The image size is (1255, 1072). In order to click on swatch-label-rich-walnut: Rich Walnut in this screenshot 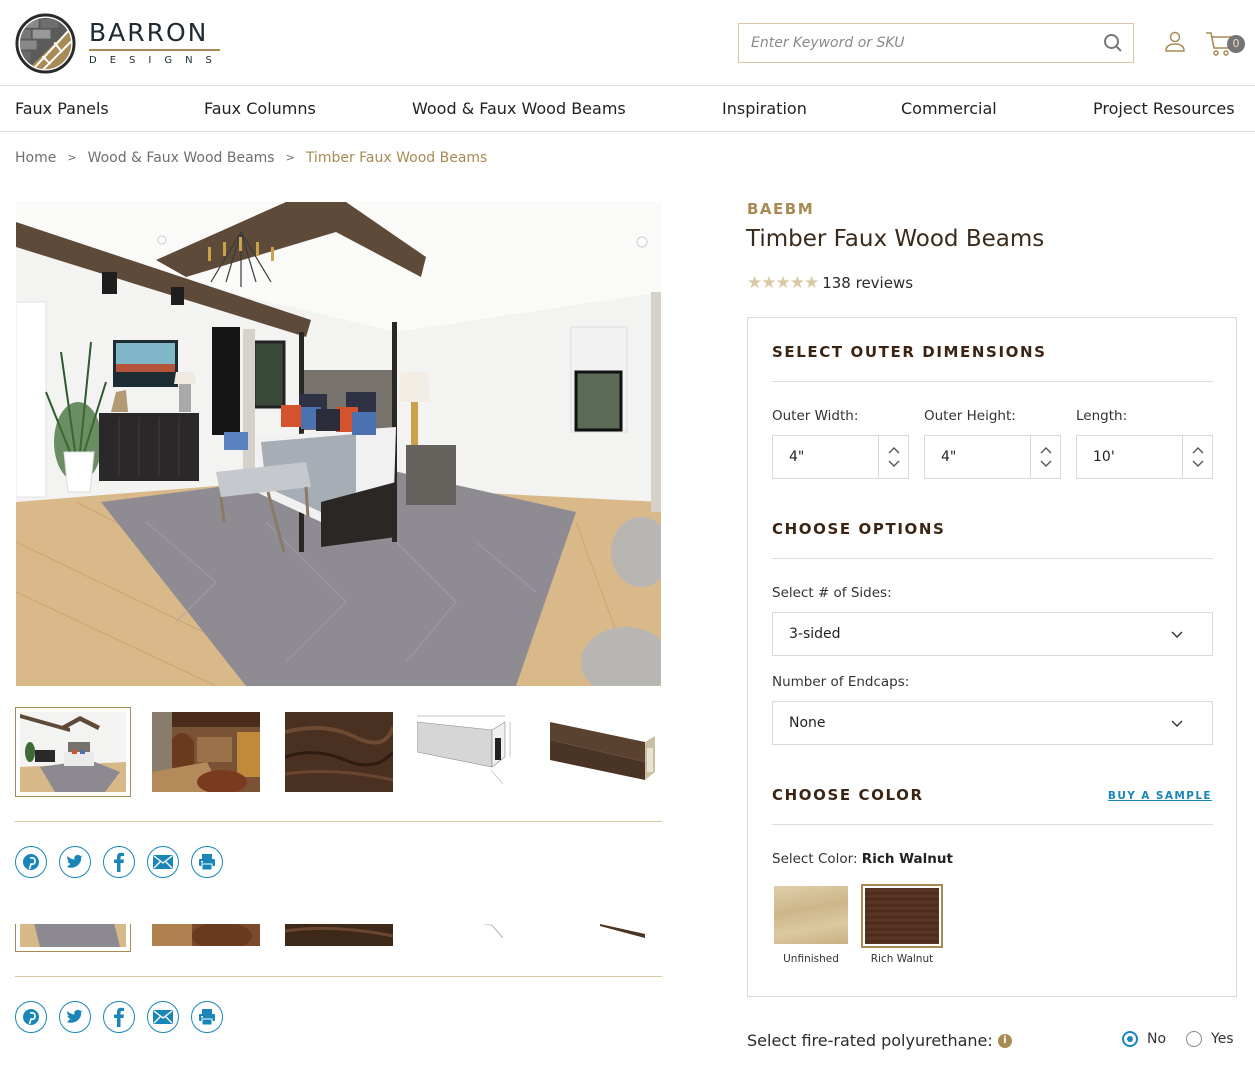, I will do `click(902, 959)`.